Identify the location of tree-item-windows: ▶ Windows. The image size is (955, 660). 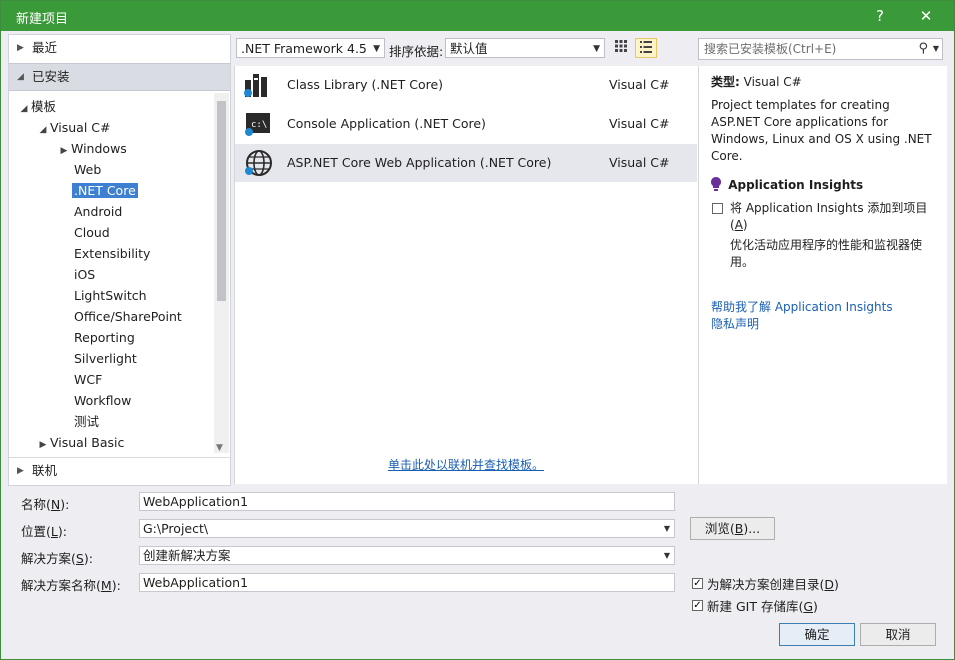
(92, 149).